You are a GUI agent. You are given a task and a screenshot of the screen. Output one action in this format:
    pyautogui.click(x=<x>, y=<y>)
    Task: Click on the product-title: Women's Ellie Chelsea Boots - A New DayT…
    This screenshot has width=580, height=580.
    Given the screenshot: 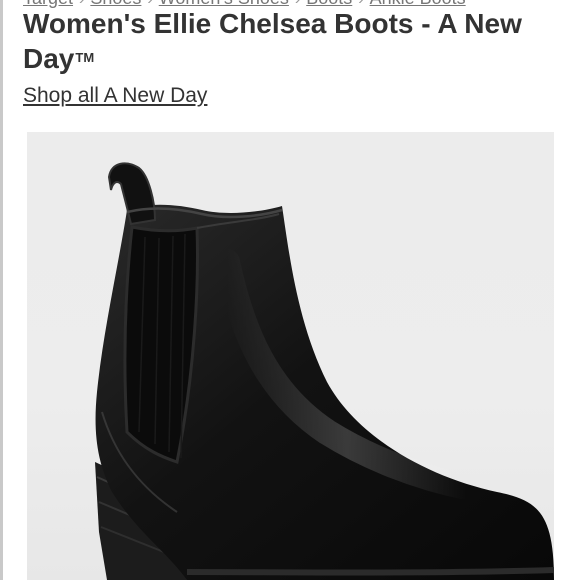 What is the action you would take?
    pyautogui.click(x=293, y=41)
    